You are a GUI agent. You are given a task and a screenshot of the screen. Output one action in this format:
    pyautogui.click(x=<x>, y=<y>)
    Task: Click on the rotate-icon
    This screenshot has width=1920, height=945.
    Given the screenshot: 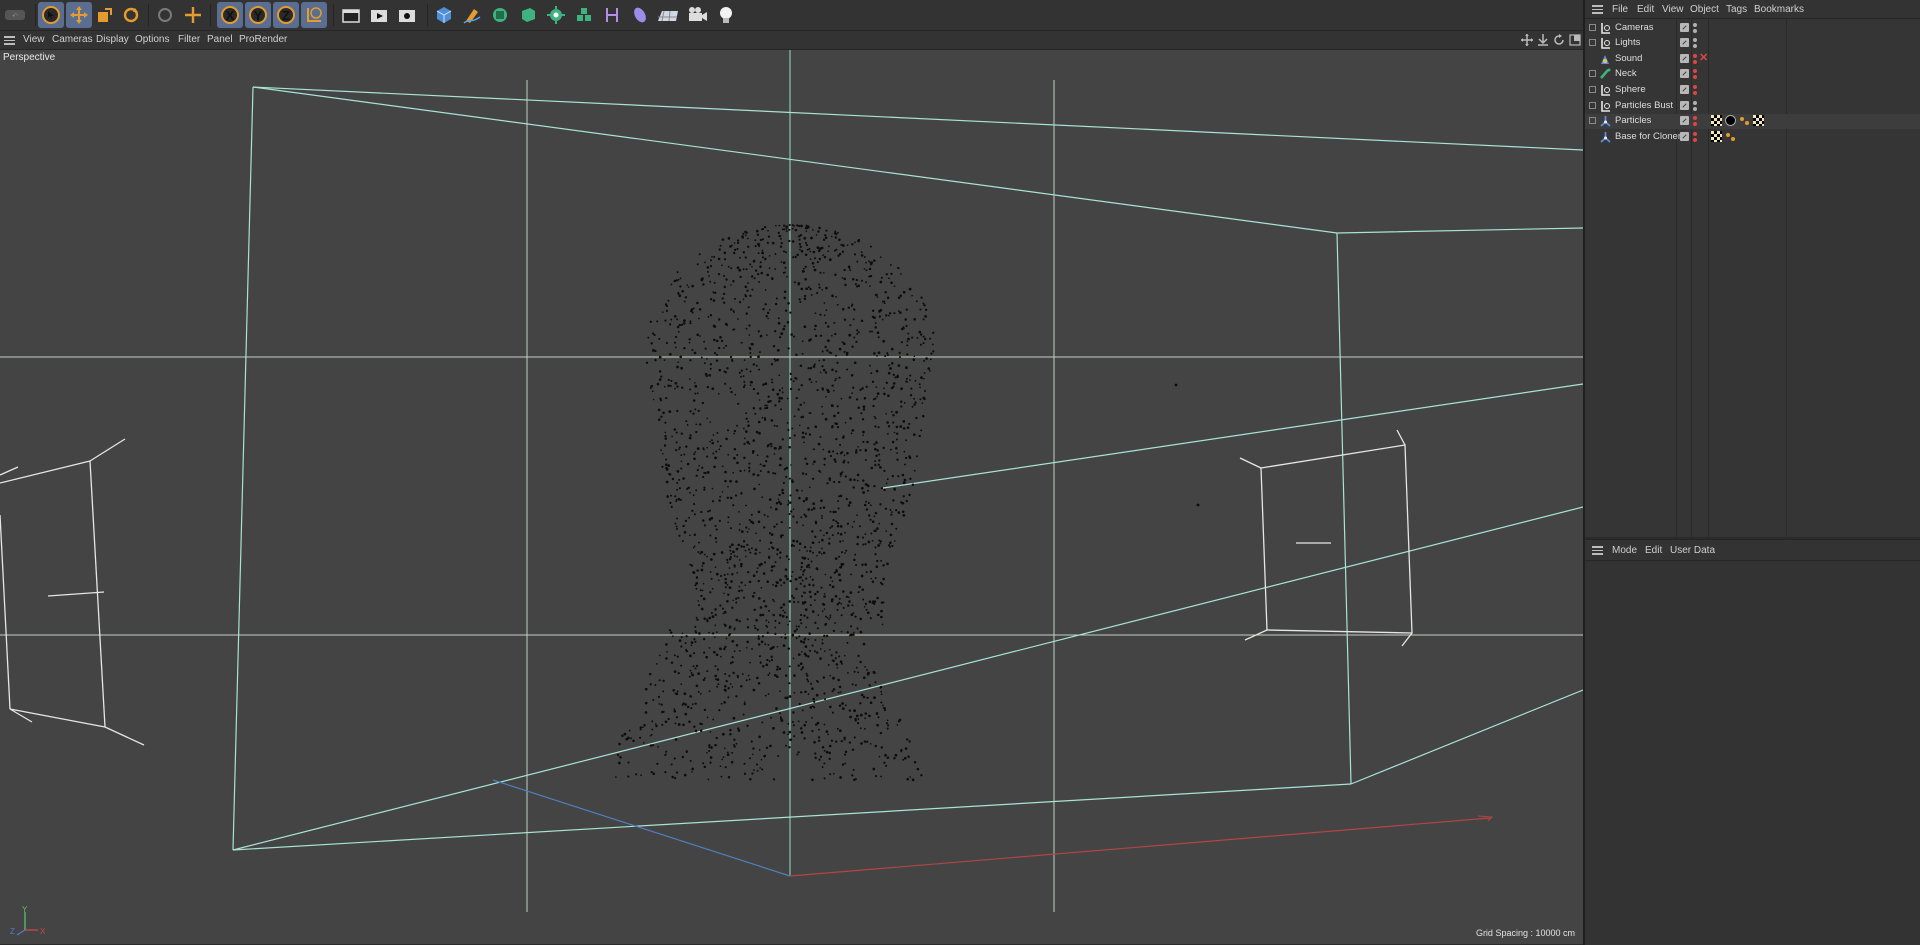 What is the action you would take?
    pyautogui.click(x=131, y=15)
    